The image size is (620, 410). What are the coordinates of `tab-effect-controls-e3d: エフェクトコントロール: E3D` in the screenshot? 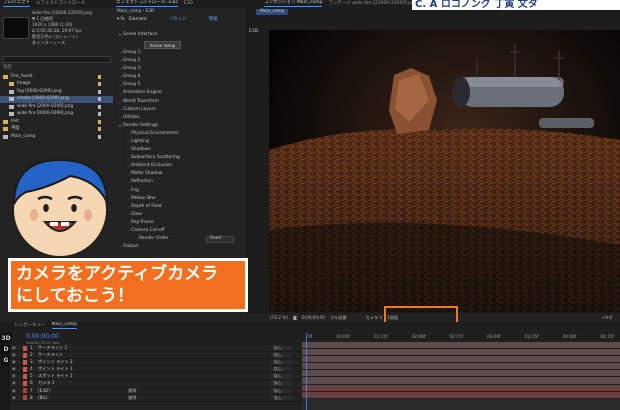 It's located at (147, 4).